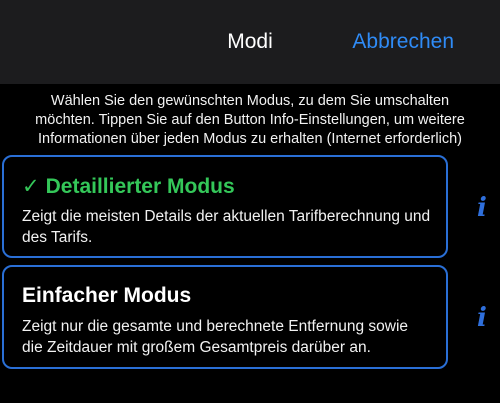 This screenshot has height=403, width=500. Describe the element at coordinates (140, 186) in the screenshot. I see `mode-title-label: Detaillierter Modus` at that location.